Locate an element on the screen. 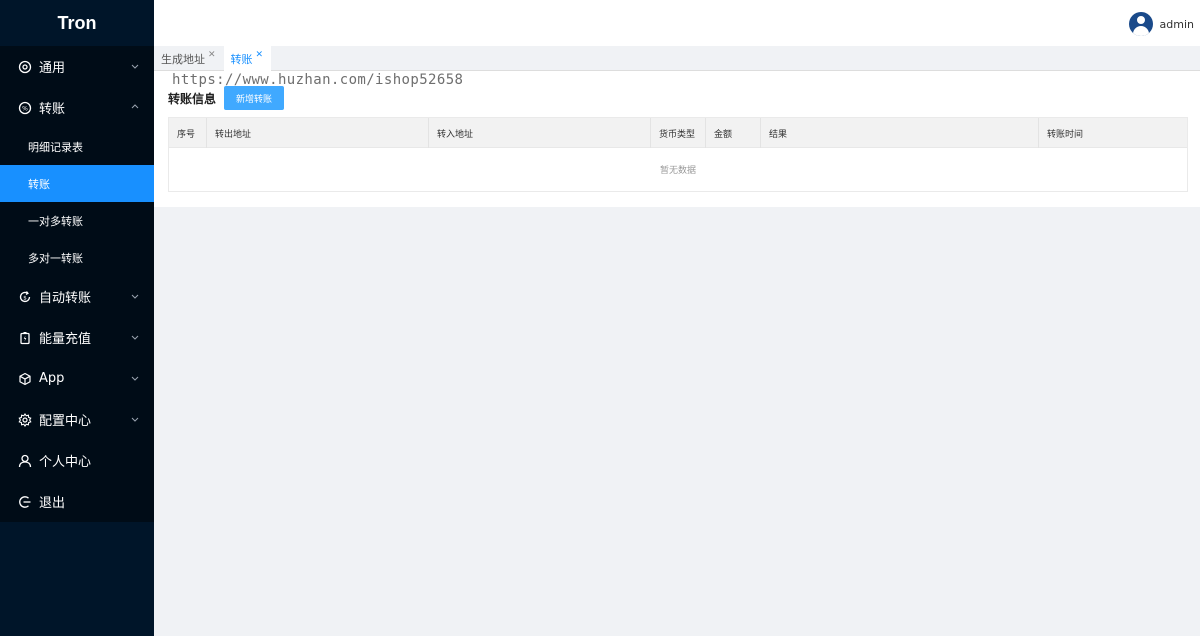 This screenshot has height=636, width=1200. sidebar-item-label: 配置中心 is located at coordinates (65, 421).